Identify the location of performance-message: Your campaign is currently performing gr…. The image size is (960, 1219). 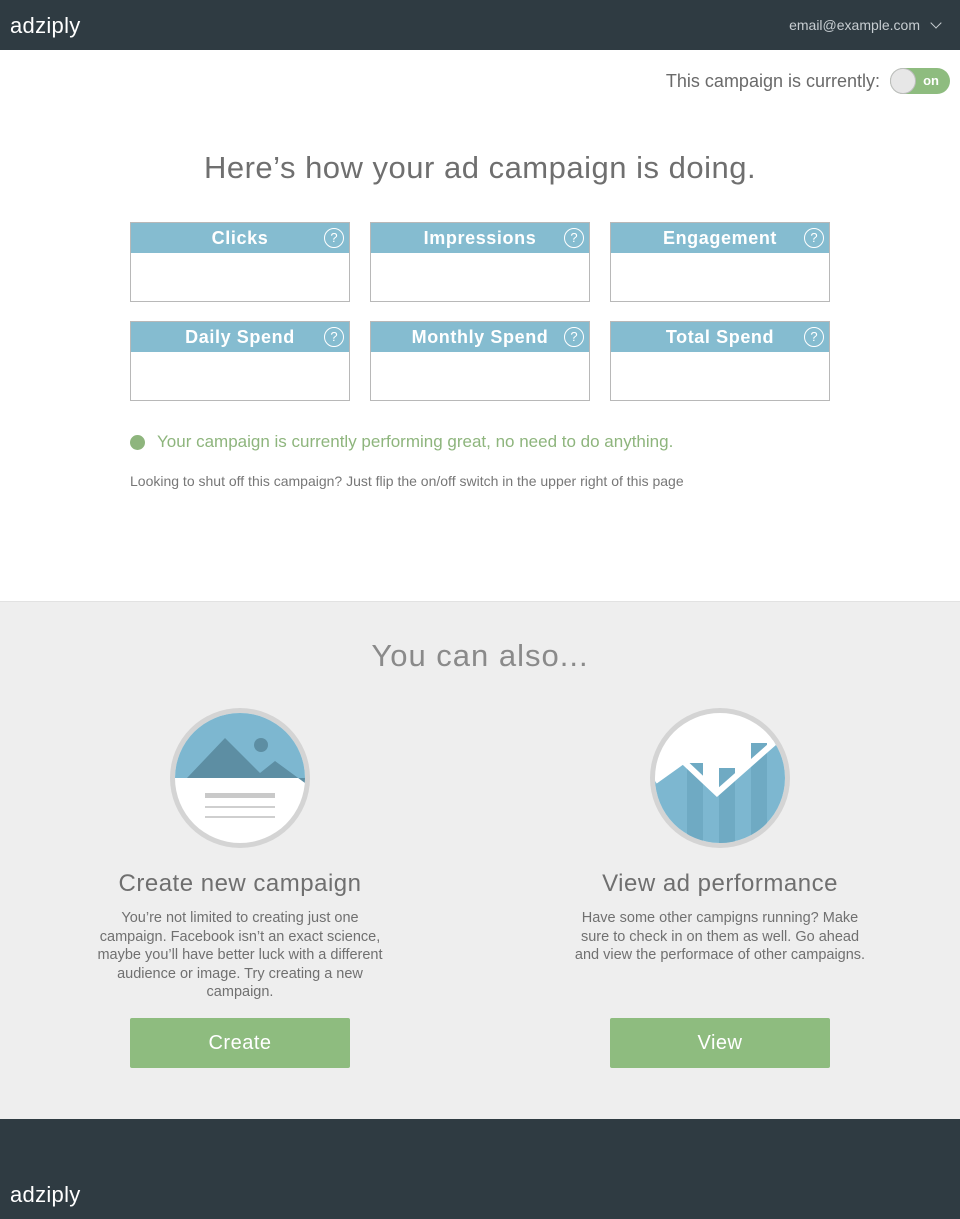
(415, 441).